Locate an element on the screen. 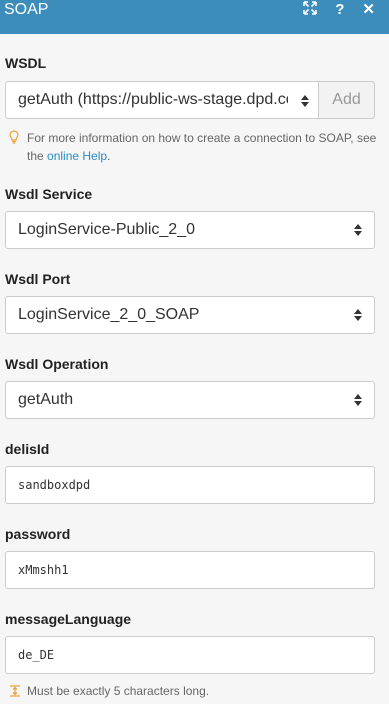 This screenshot has width=389, height=704. header-actions: ? ✕ is located at coordinates (339, 10).